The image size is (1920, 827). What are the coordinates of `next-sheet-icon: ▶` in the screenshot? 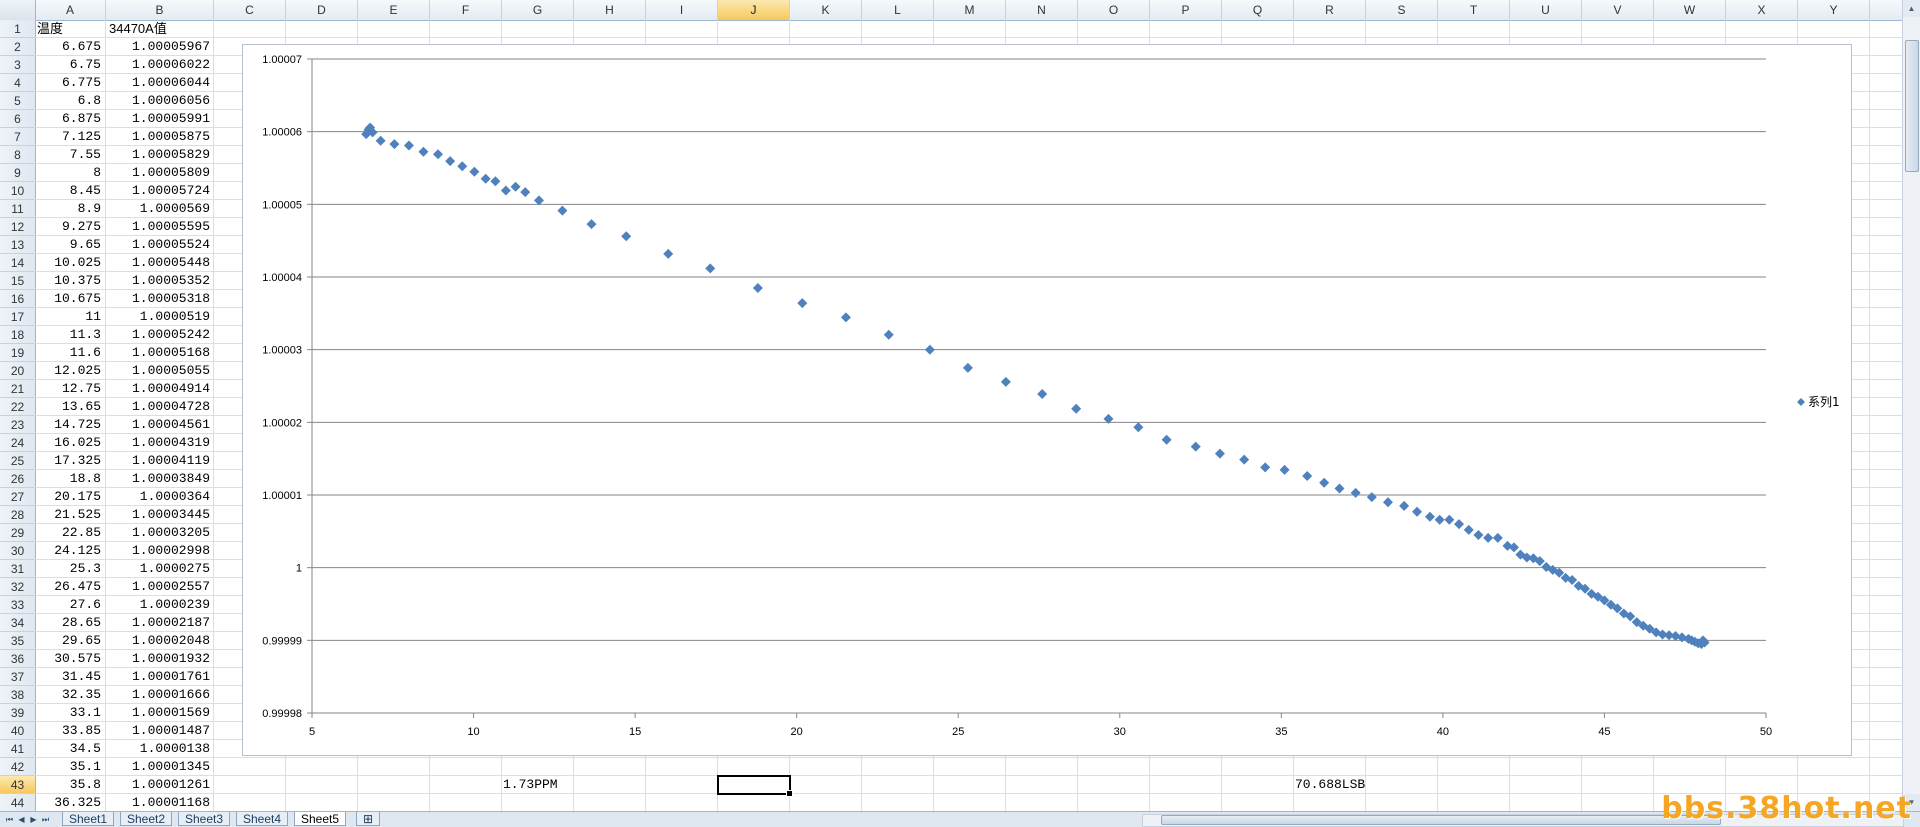 It's located at (33, 819).